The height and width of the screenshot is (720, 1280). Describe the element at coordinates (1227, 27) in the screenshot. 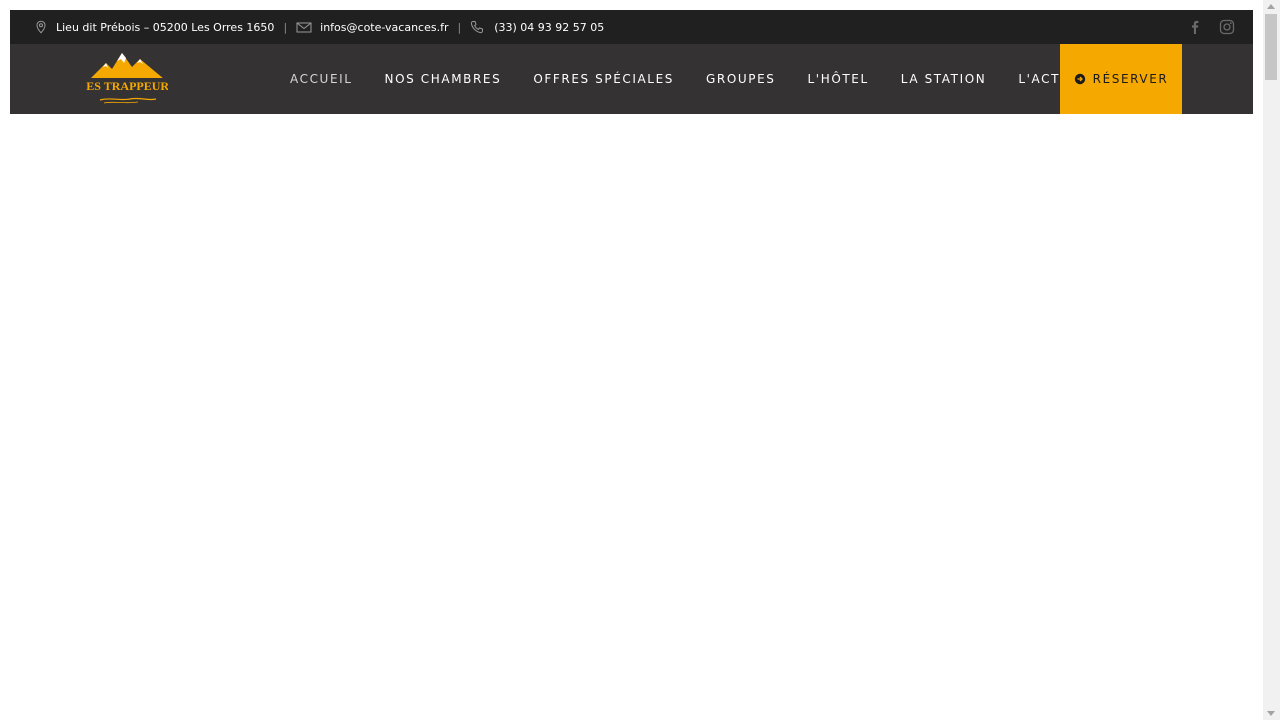

I see `instagram-icon` at that location.